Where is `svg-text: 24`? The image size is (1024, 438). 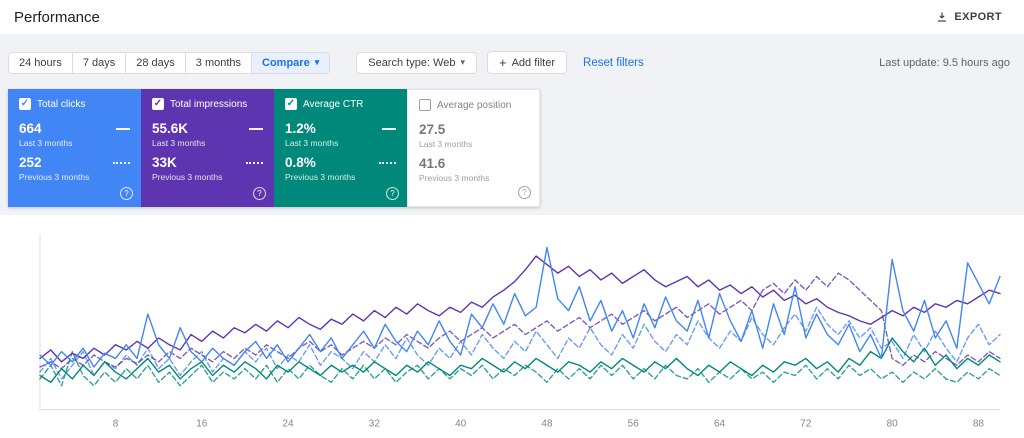 svg-text: 24 is located at coordinates (289, 424).